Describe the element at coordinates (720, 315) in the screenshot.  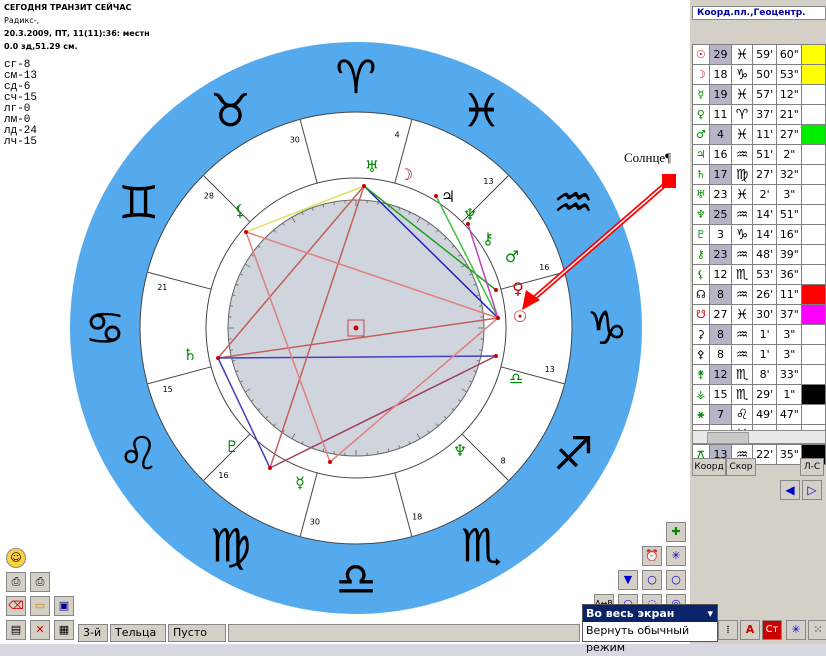
I see `degree-cell: 27` at that location.